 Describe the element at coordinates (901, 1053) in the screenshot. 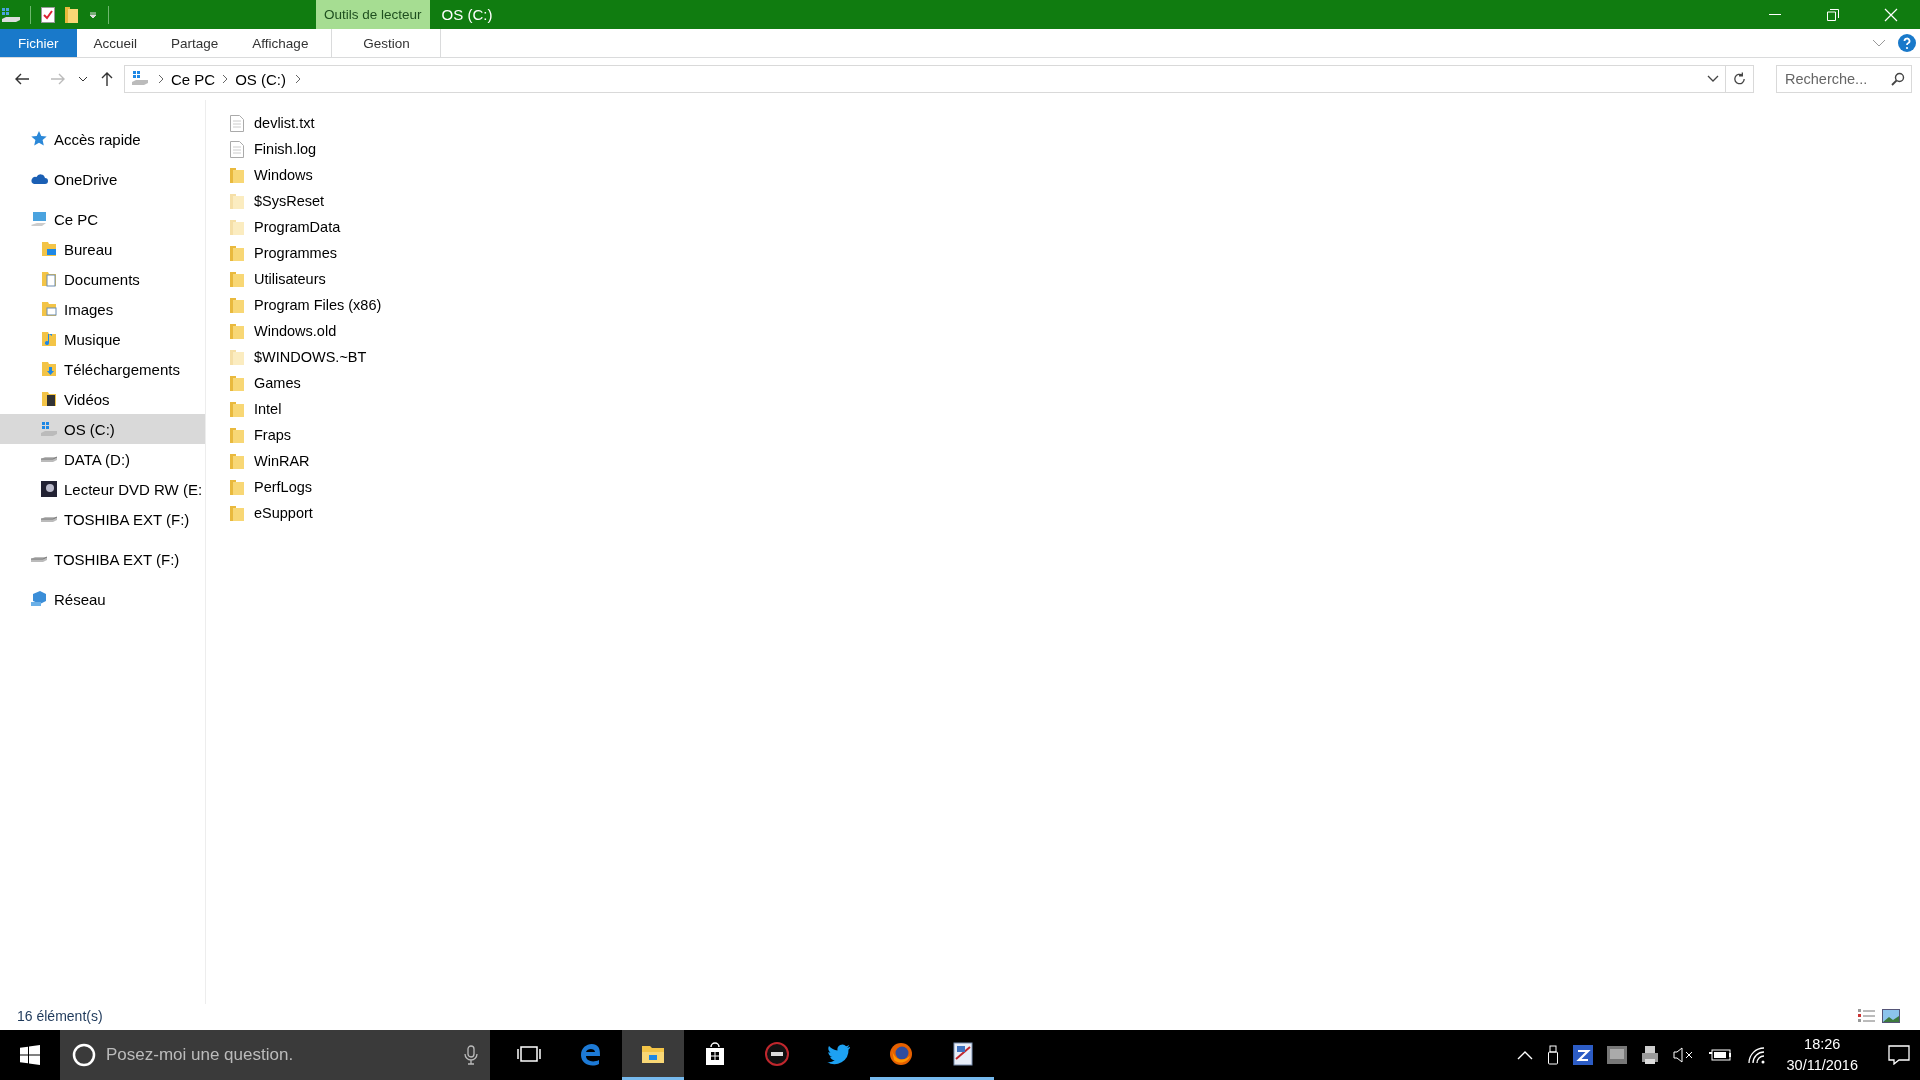

I see `firefox-icon` at that location.